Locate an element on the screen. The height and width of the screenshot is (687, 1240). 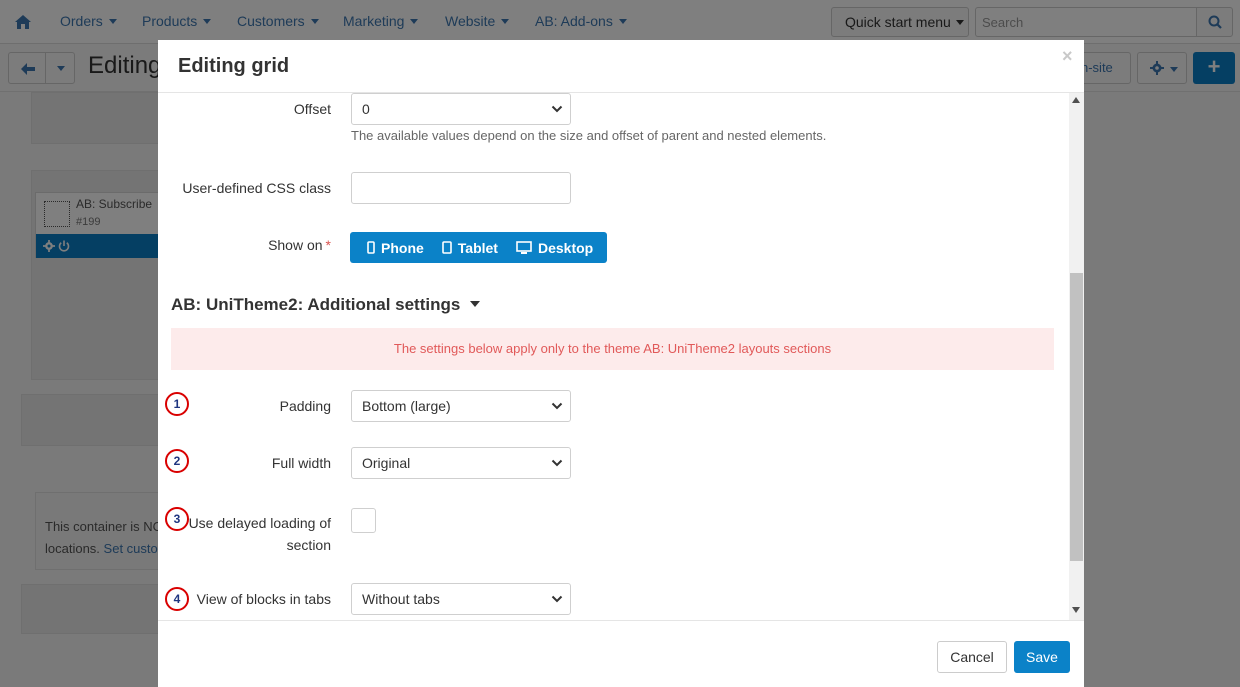
show-on-device-group: Phone Tablet Desktop is located at coordinates (479, 247).